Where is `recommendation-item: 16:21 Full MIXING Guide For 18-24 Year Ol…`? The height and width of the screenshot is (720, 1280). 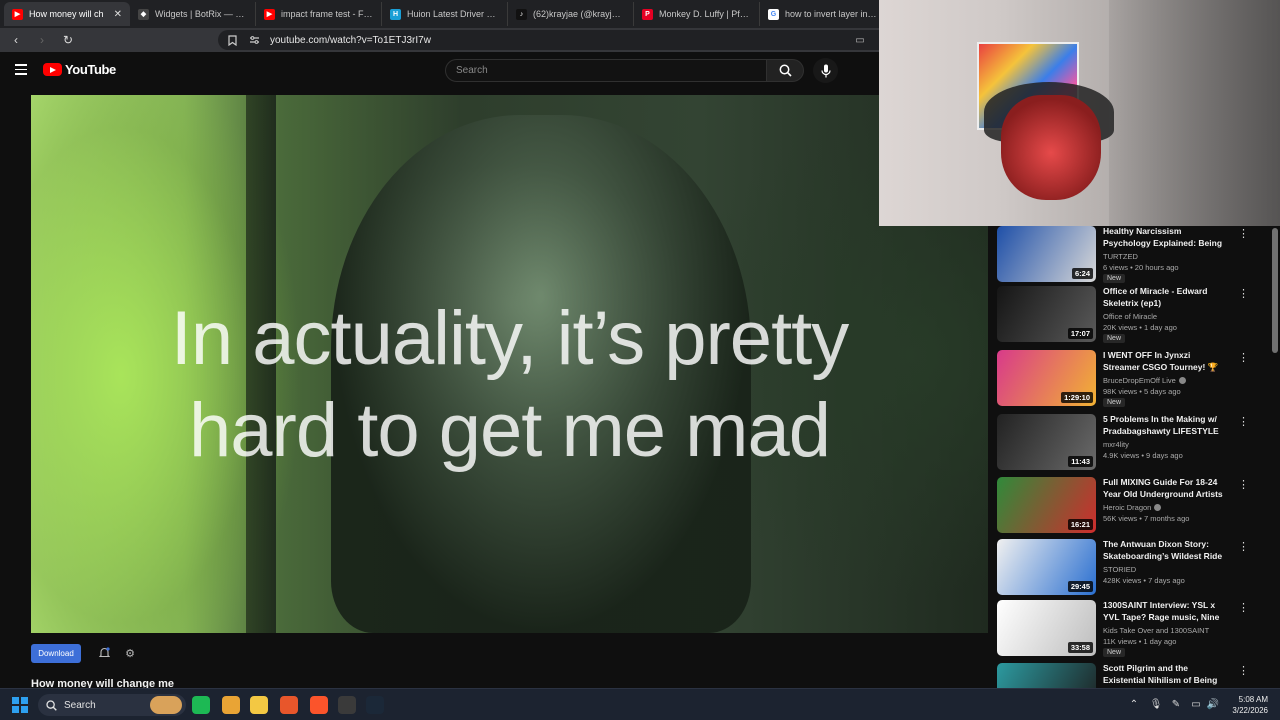
recommendation-item: 16:21 Full MIXING Guide For 18-24 Year Ol… is located at coordinates (1137, 506).